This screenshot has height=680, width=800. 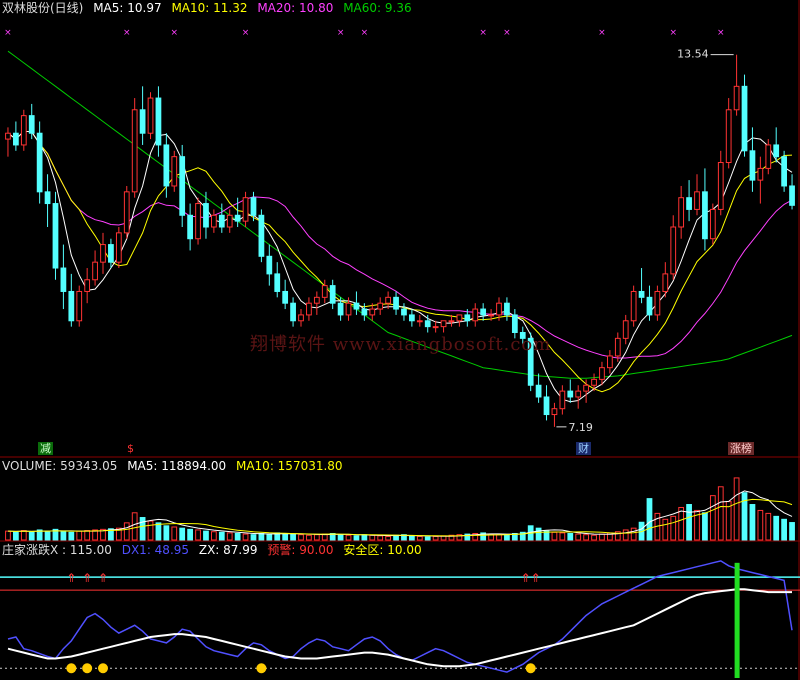 I want to click on low-price-label: 7.19, so click(x=580, y=427).